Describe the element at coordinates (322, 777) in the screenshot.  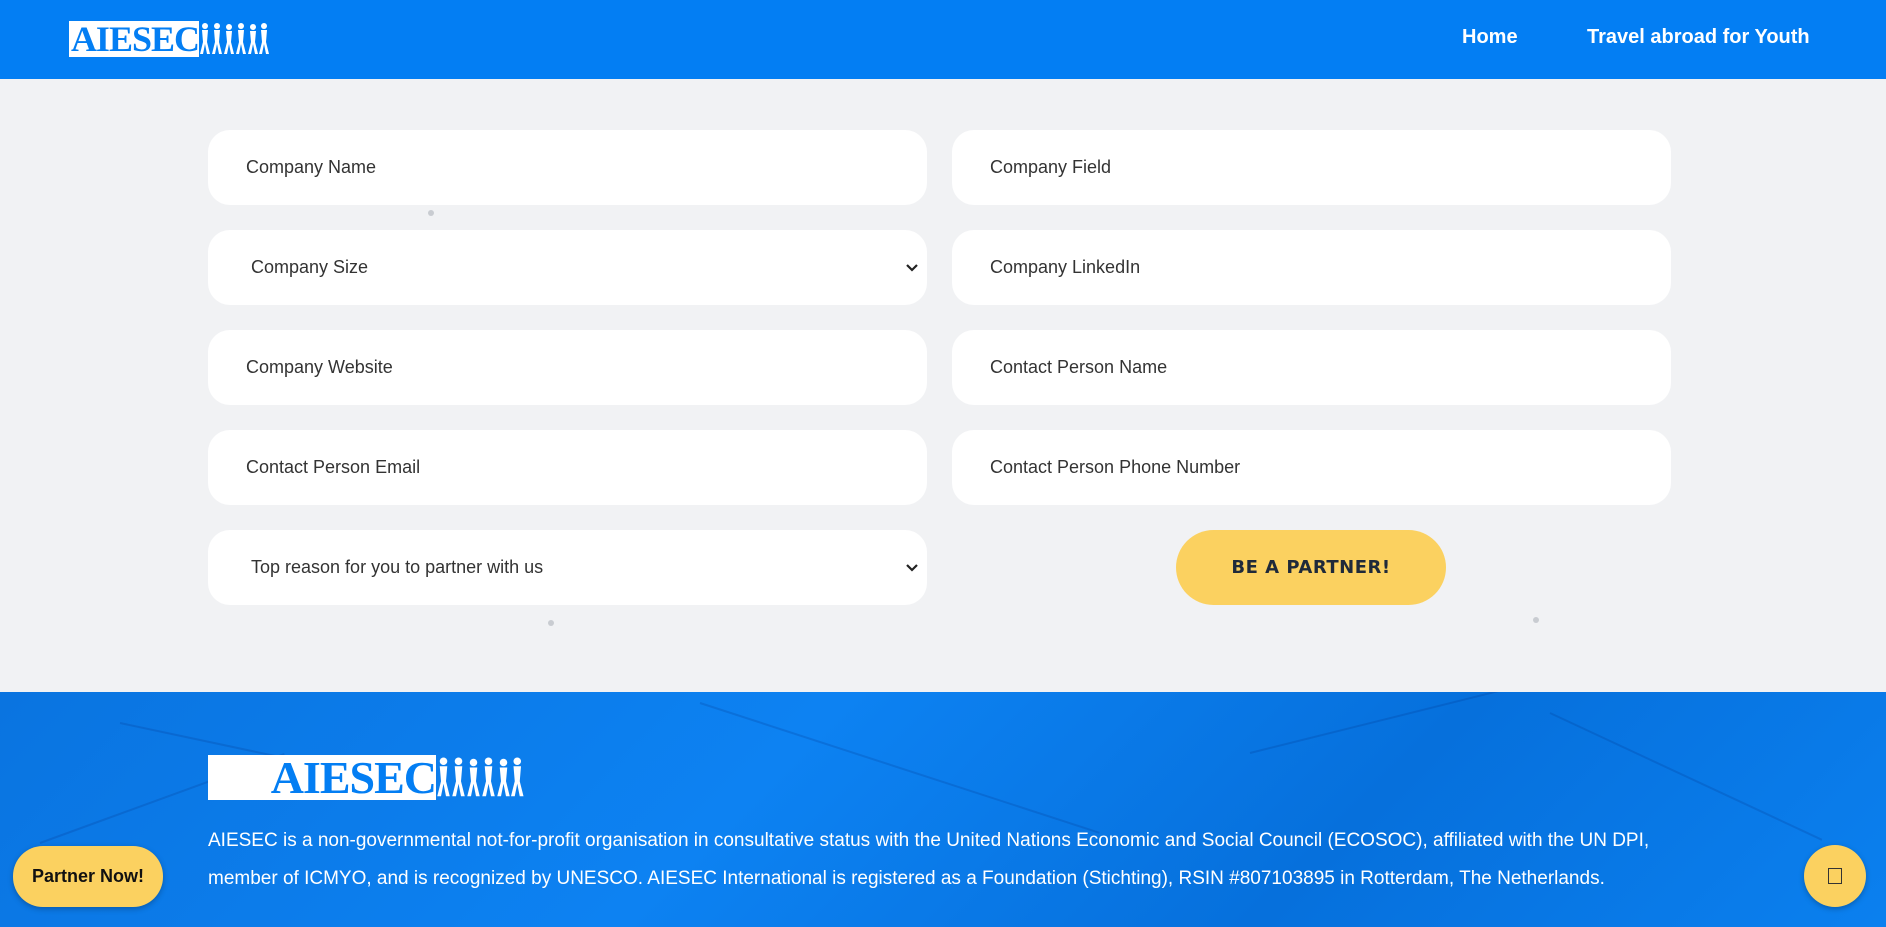
I see `footer-logo-wordmark: AIESEC` at that location.